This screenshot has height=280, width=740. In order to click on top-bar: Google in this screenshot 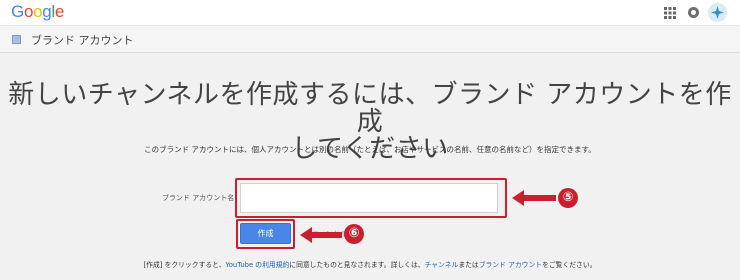, I will do `click(370, 13)`.